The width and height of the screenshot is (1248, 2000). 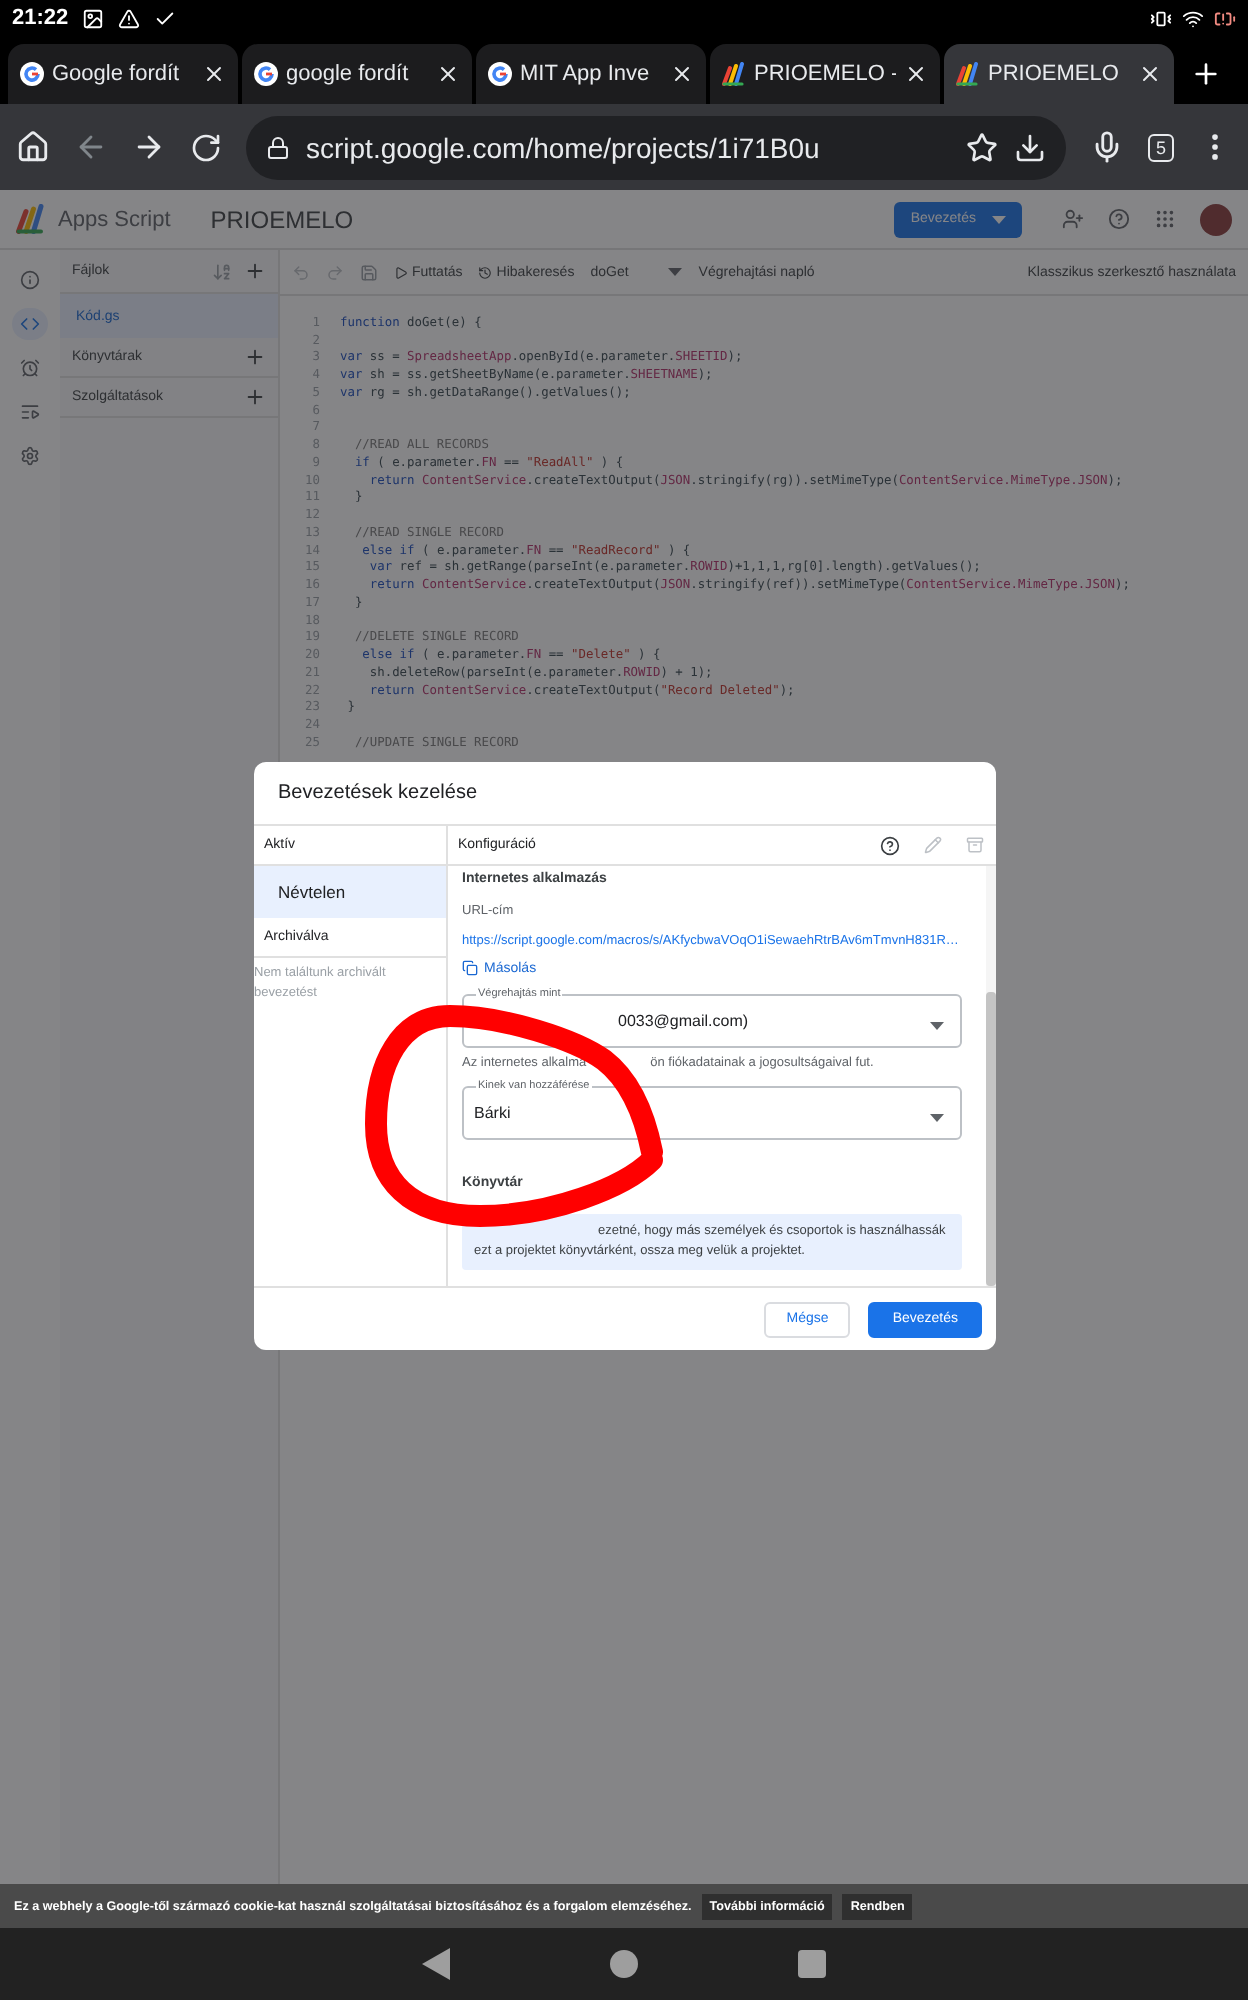 I want to click on list-play-icon, so click(x=30, y=412).